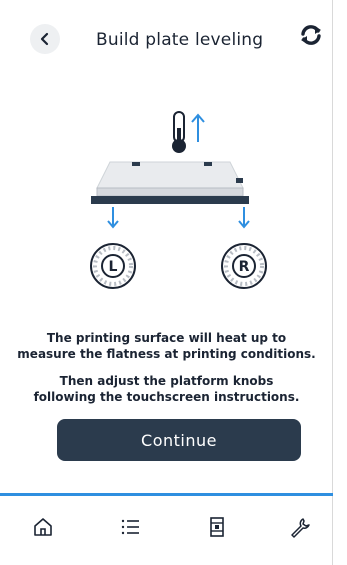  What do you see at coordinates (179, 132) in the screenshot?
I see `thermometer-icon` at bounding box center [179, 132].